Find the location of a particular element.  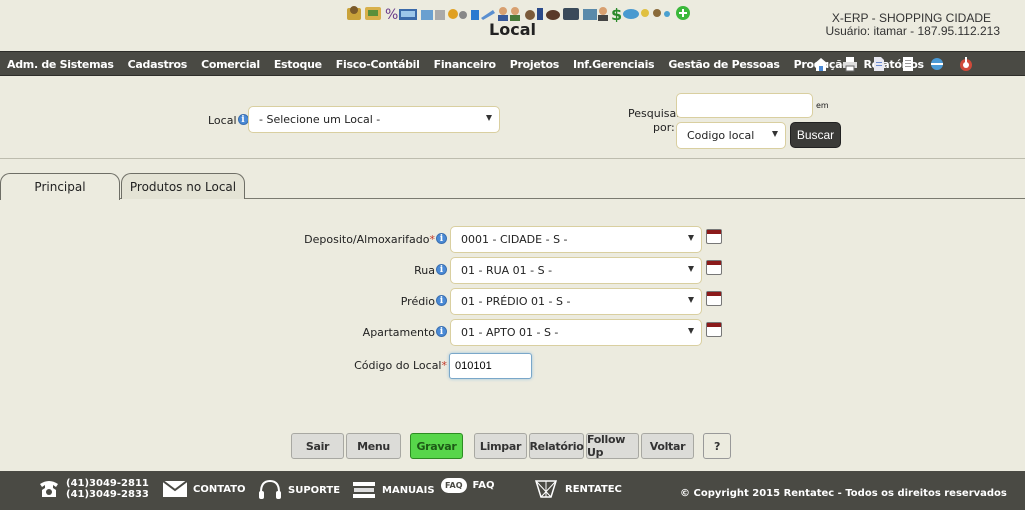

local-select: - Selecione um Local - is located at coordinates (374, 119).